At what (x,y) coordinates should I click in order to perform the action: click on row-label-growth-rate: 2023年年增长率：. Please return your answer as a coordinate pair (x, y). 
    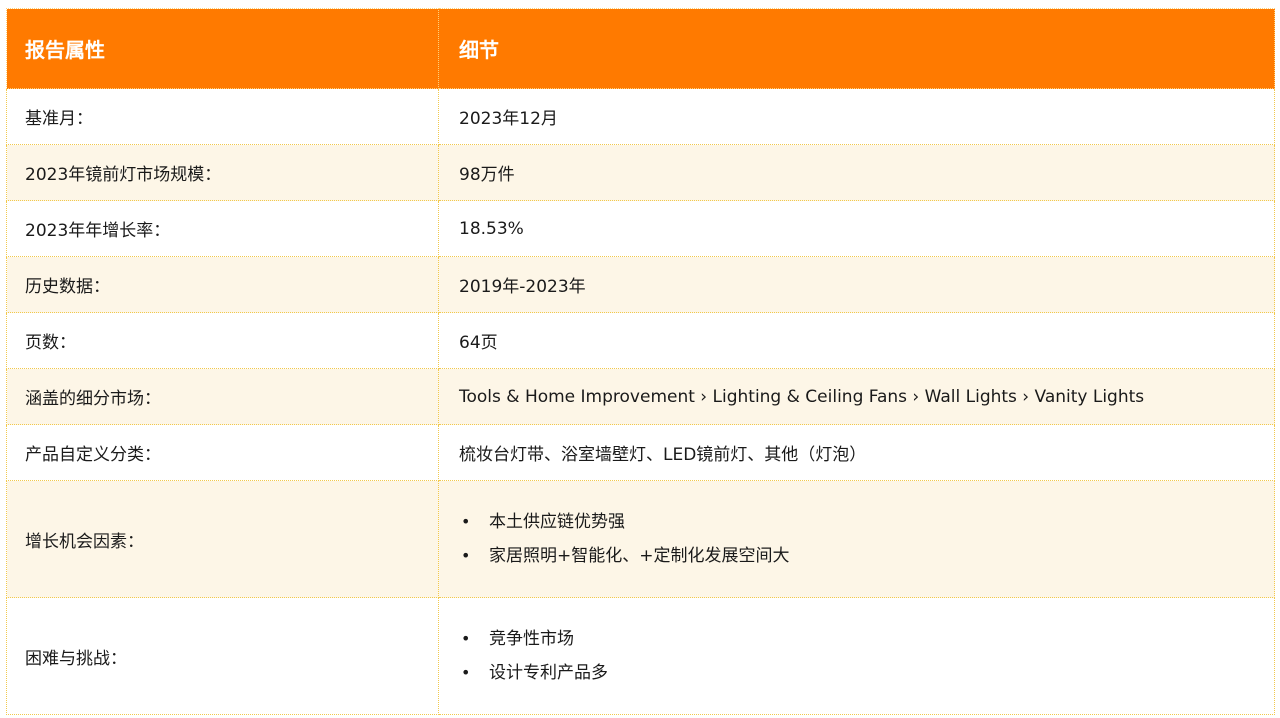
    Looking at the image, I should click on (222, 228).